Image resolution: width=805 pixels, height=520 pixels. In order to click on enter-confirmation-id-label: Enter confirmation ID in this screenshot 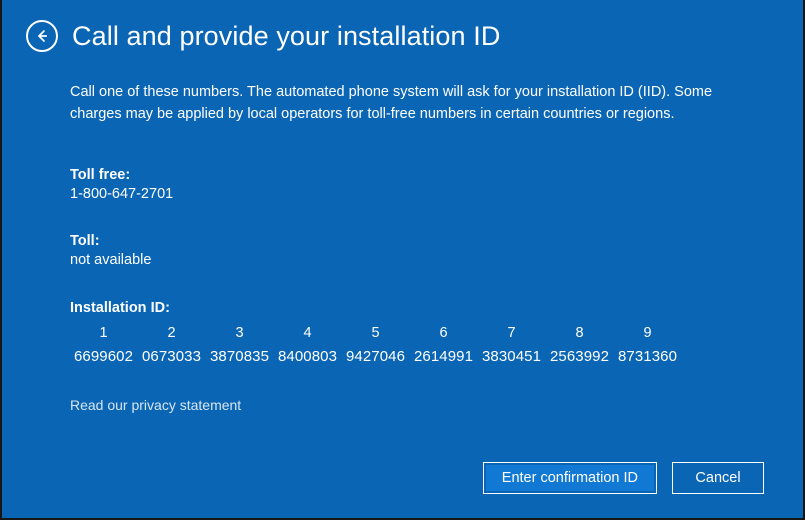, I will do `click(569, 478)`.